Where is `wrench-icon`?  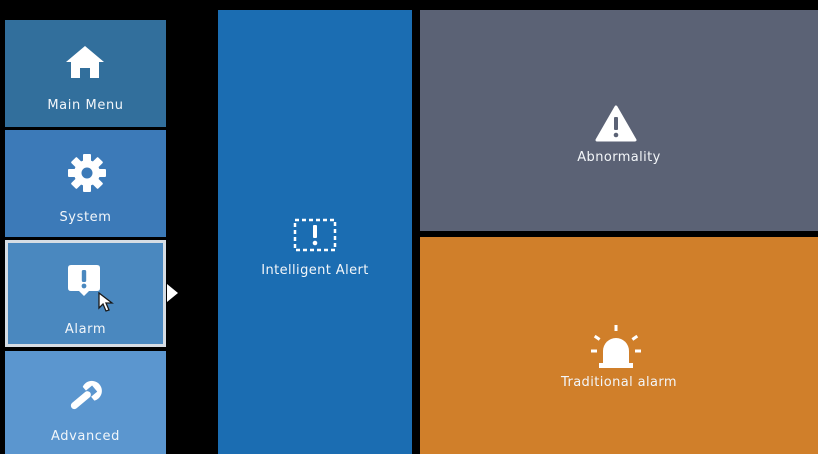 wrench-icon is located at coordinates (86, 395).